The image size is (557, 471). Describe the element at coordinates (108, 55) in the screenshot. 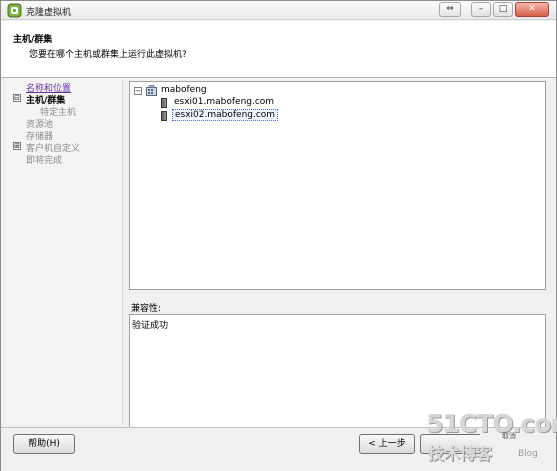

I see `page-subtitle: 您要在哪个主机或群集上运行此虚拟机?` at that location.